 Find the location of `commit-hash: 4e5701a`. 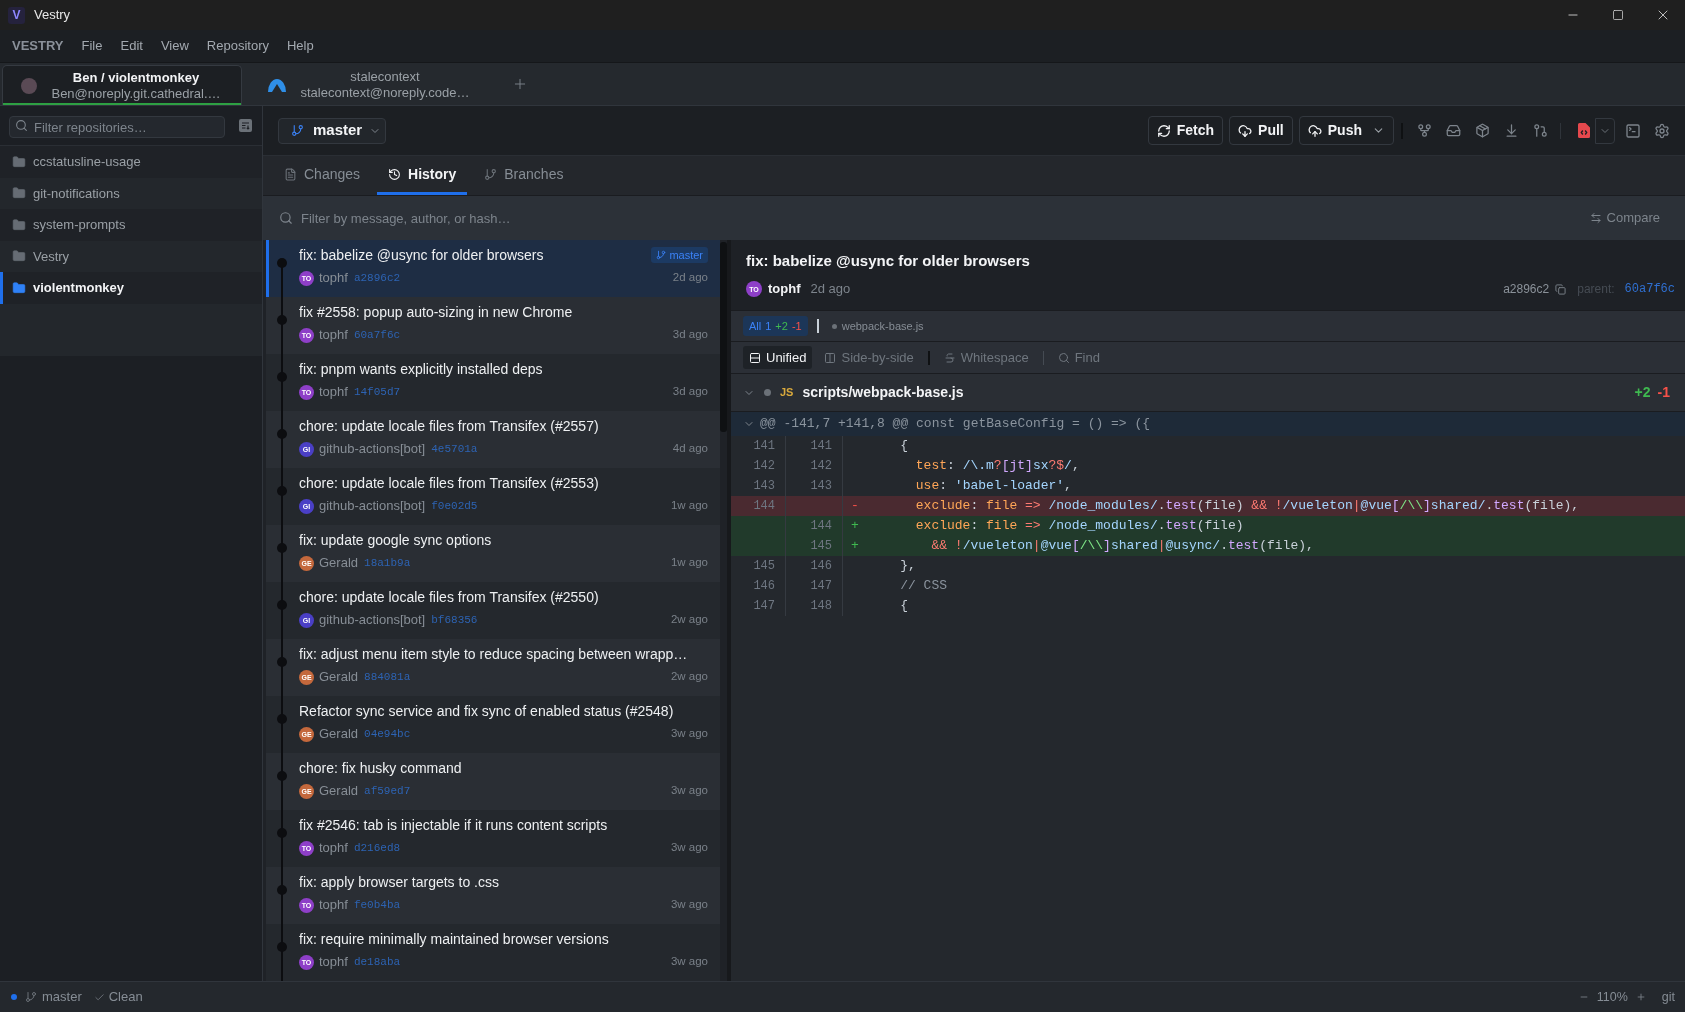

commit-hash: 4e5701a is located at coordinates (454, 449).